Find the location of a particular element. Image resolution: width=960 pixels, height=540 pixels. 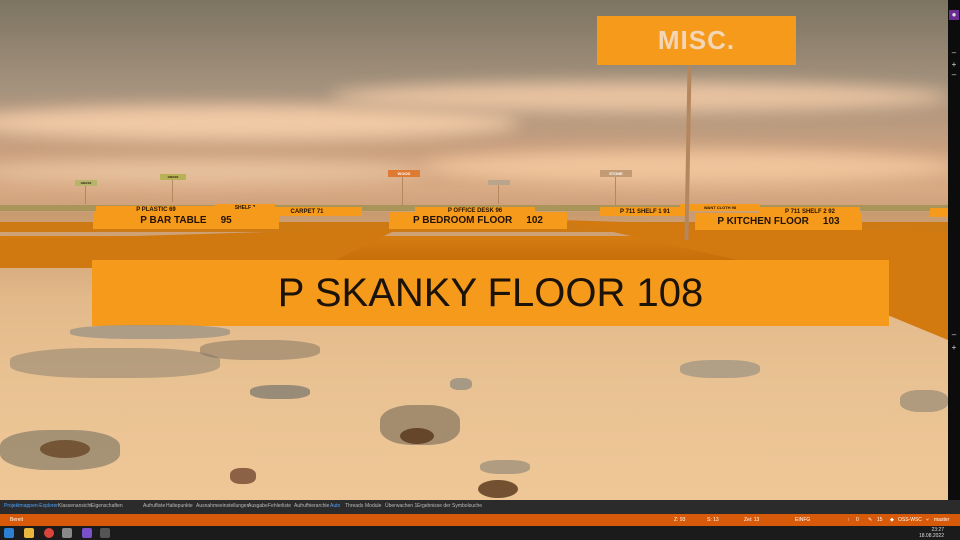

plus-icon: + is located at coordinates (954, 348).